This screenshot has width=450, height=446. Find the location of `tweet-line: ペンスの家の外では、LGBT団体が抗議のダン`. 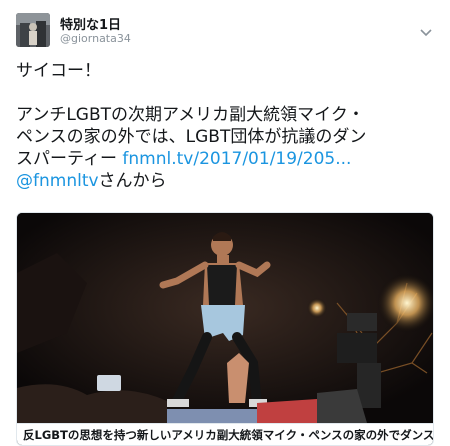

tweet-line: ペンスの家の外では、LGBT団体が抗議のダン is located at coordinates (191, 137).